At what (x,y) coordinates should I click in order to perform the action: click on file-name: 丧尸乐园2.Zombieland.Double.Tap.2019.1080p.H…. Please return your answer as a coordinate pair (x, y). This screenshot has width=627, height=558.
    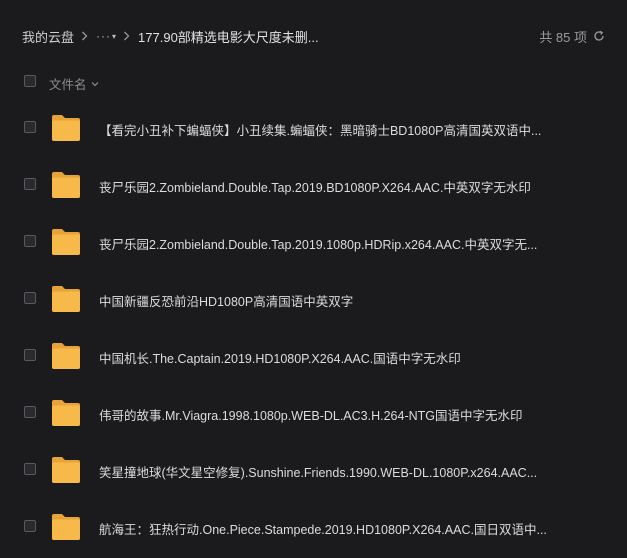
    Looking at the image, I should click on (318, 245).